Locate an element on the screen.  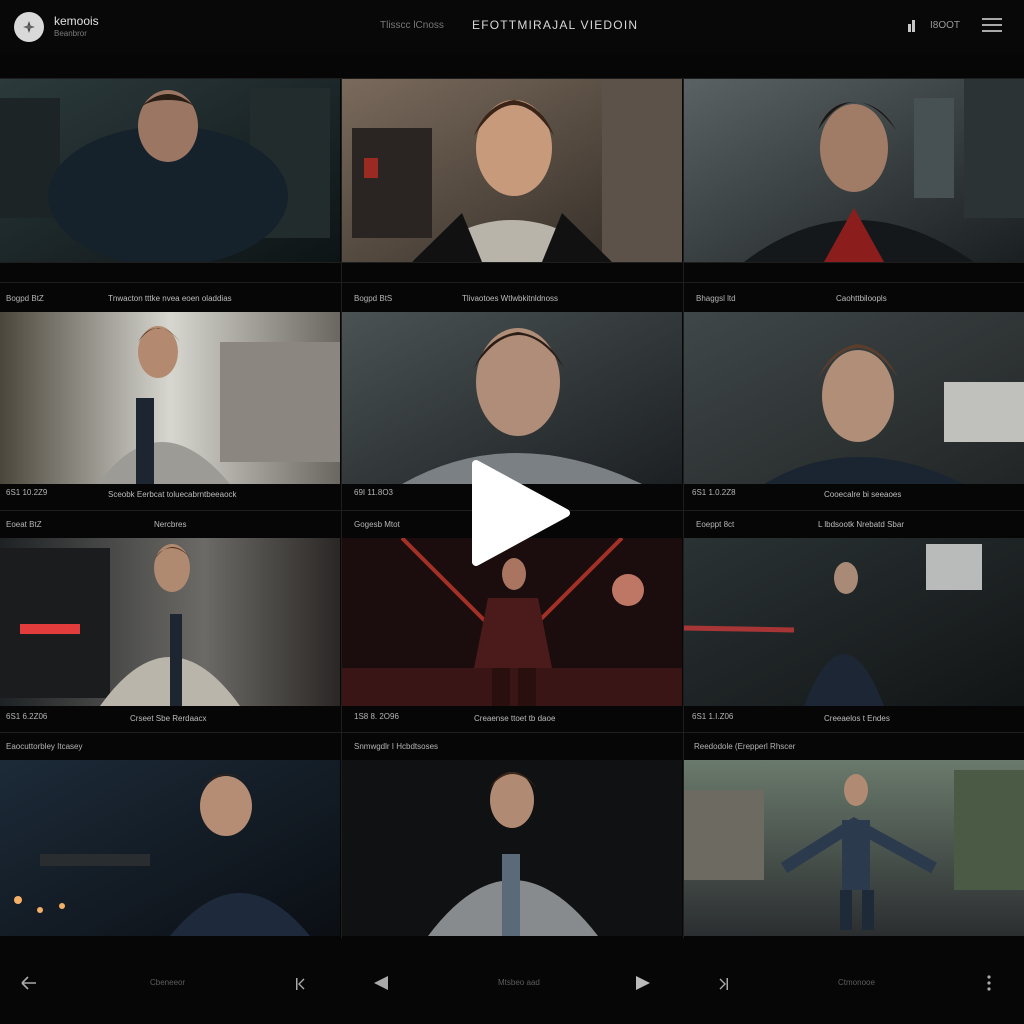
play-forward-icon is located at coordinates (643, 985).